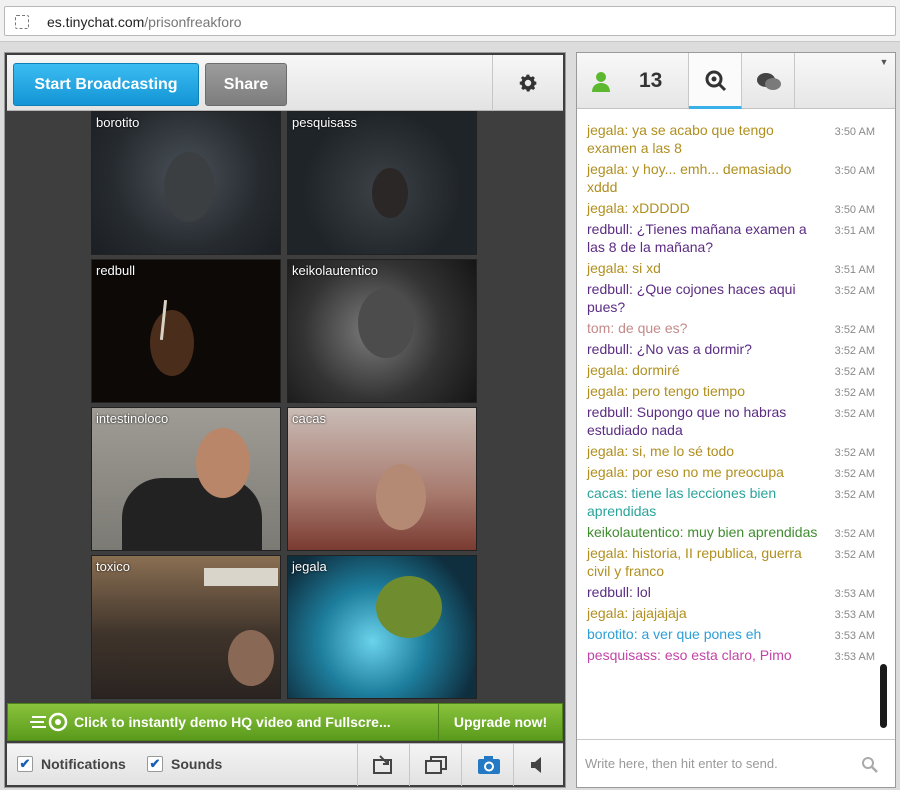 This screenshot has height=790, width=900. What do you see at coordinates (633, 81) in the screenshot?
I see `tab-user-list: 13` at bounding box center [633, 81].